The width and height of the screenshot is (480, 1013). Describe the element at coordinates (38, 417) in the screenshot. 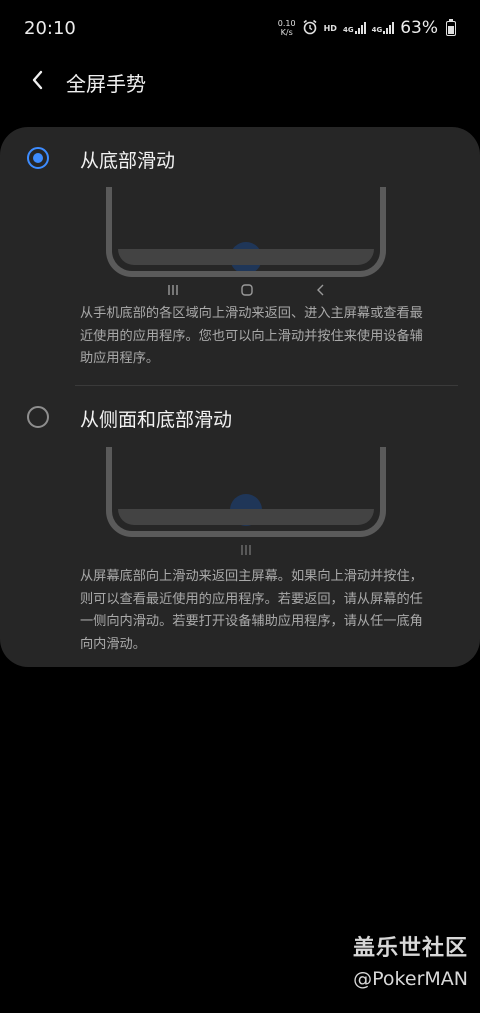

I see `radio-button-unselected` at that location.